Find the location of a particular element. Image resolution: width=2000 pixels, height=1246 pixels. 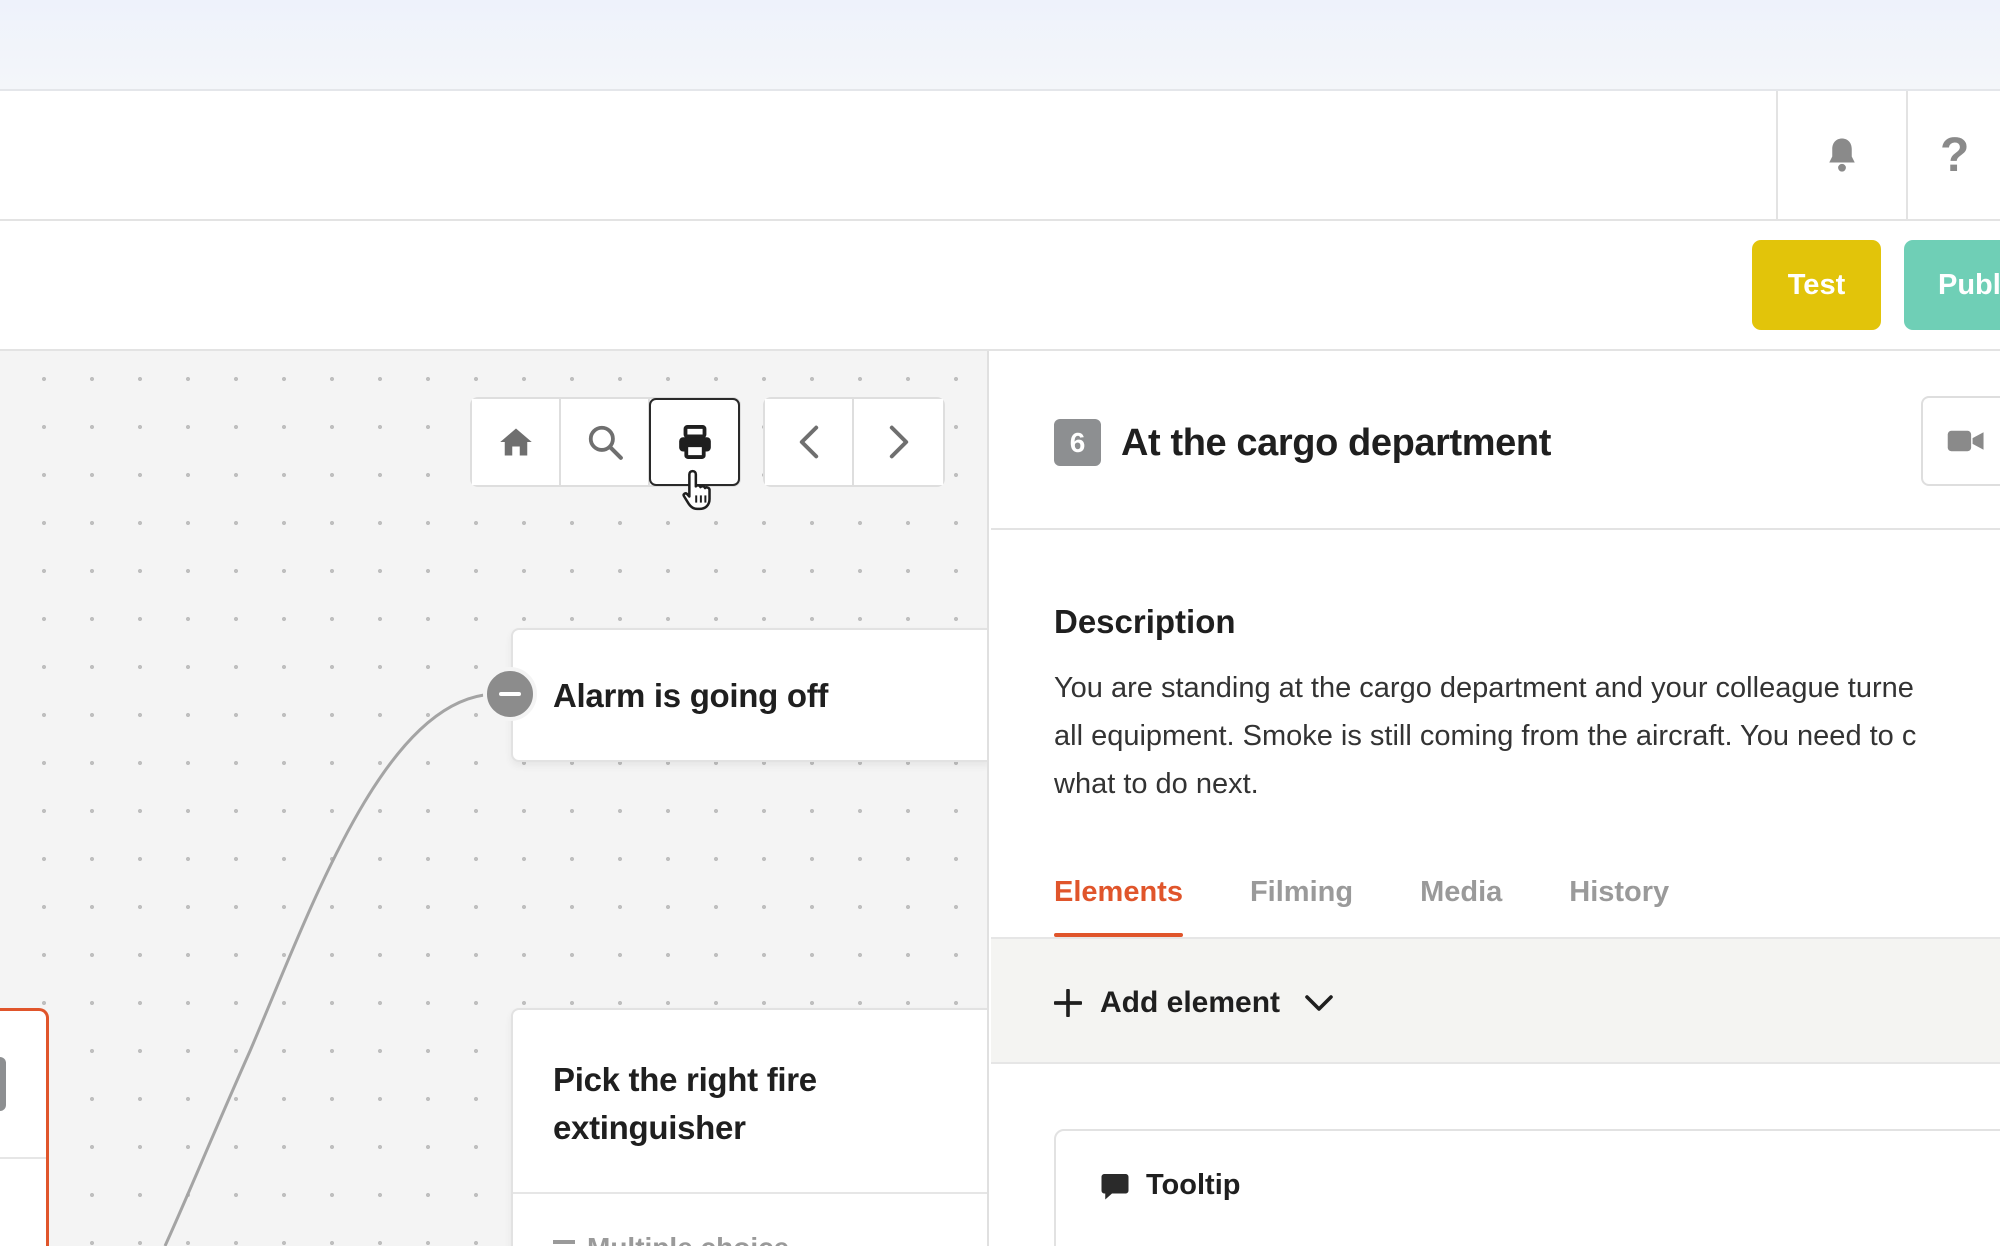

tooltip-label-row: Tooltip is located at coordinates (1170, 1185).